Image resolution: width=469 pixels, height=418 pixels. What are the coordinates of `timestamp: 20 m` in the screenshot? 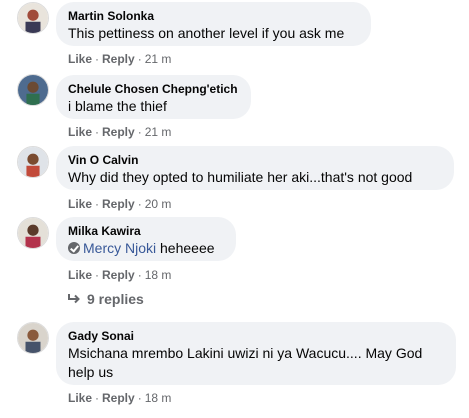 It's located at (158, 204).